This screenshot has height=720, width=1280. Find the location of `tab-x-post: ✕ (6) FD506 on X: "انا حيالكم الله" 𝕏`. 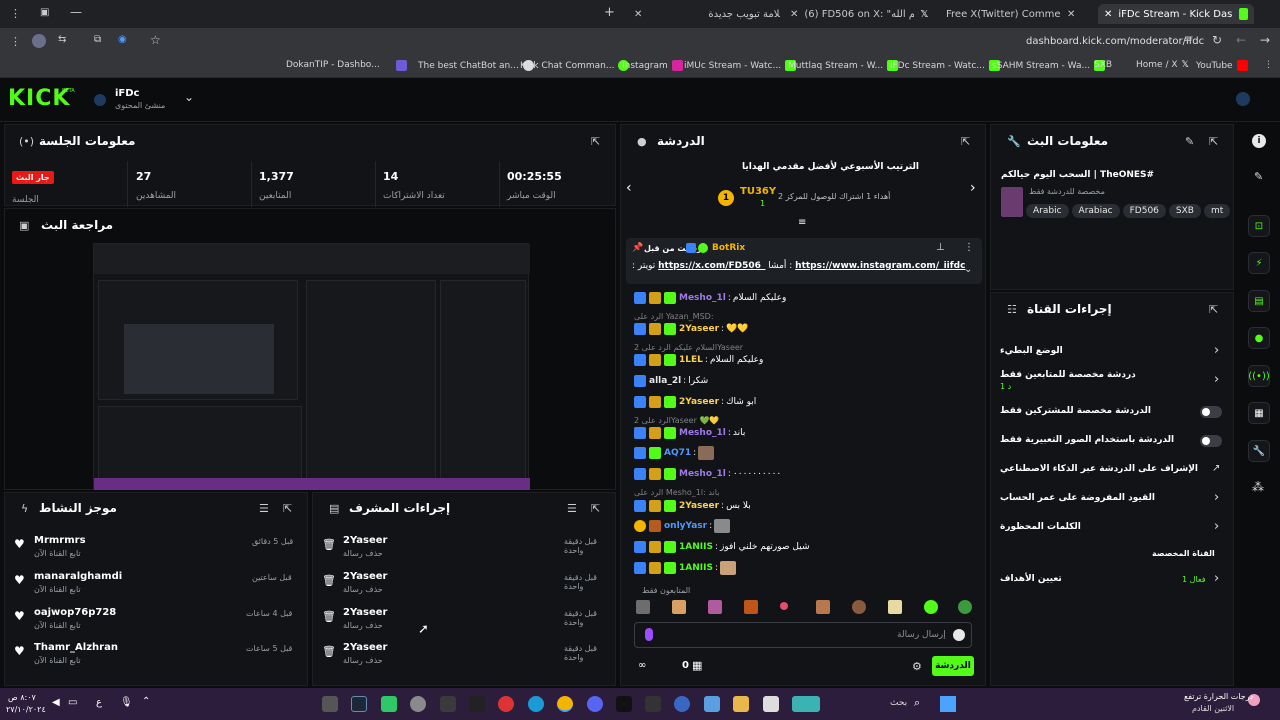

tab-x-post: ✕ (6) FD506 on X: "انا حيالكم الله" 𝕏 is located at coordinates (860, 14).